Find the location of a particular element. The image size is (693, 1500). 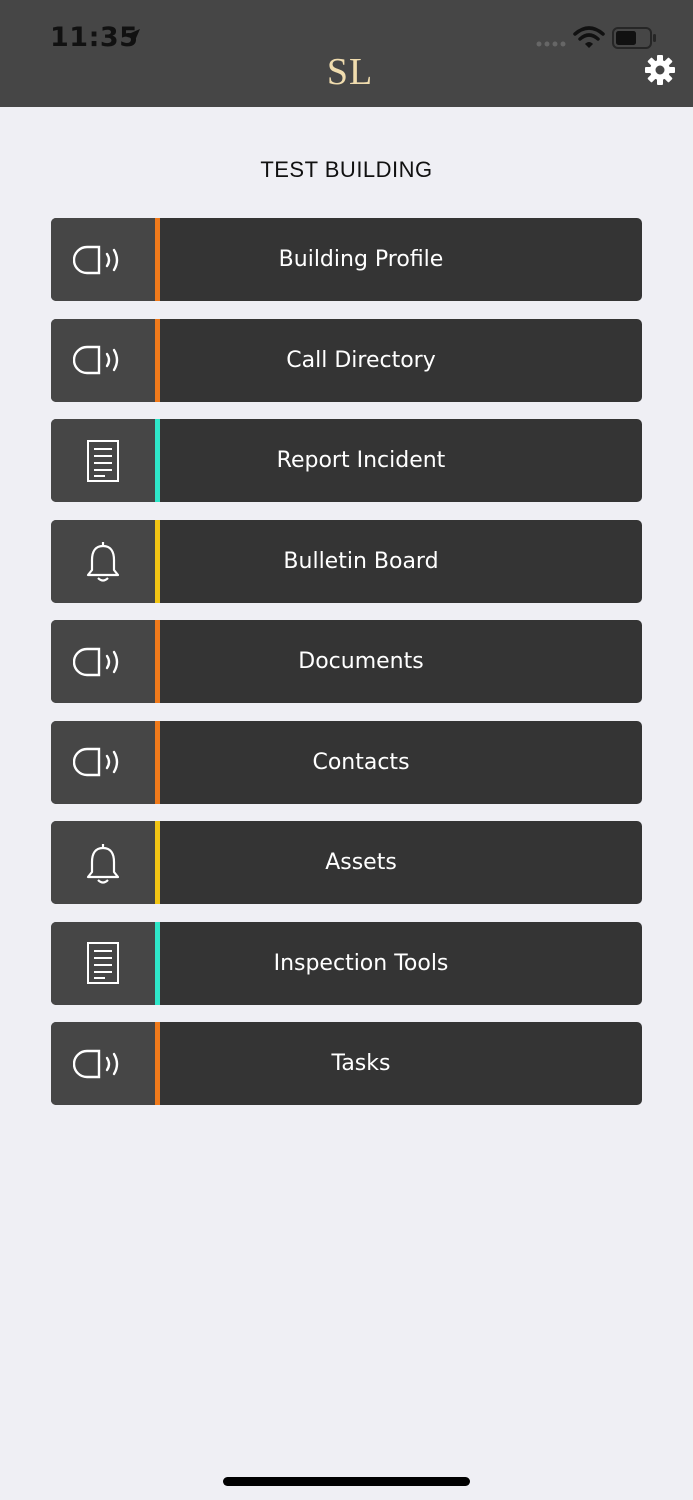

menu-item-assets: Assets is located at coordinates (346, 862).